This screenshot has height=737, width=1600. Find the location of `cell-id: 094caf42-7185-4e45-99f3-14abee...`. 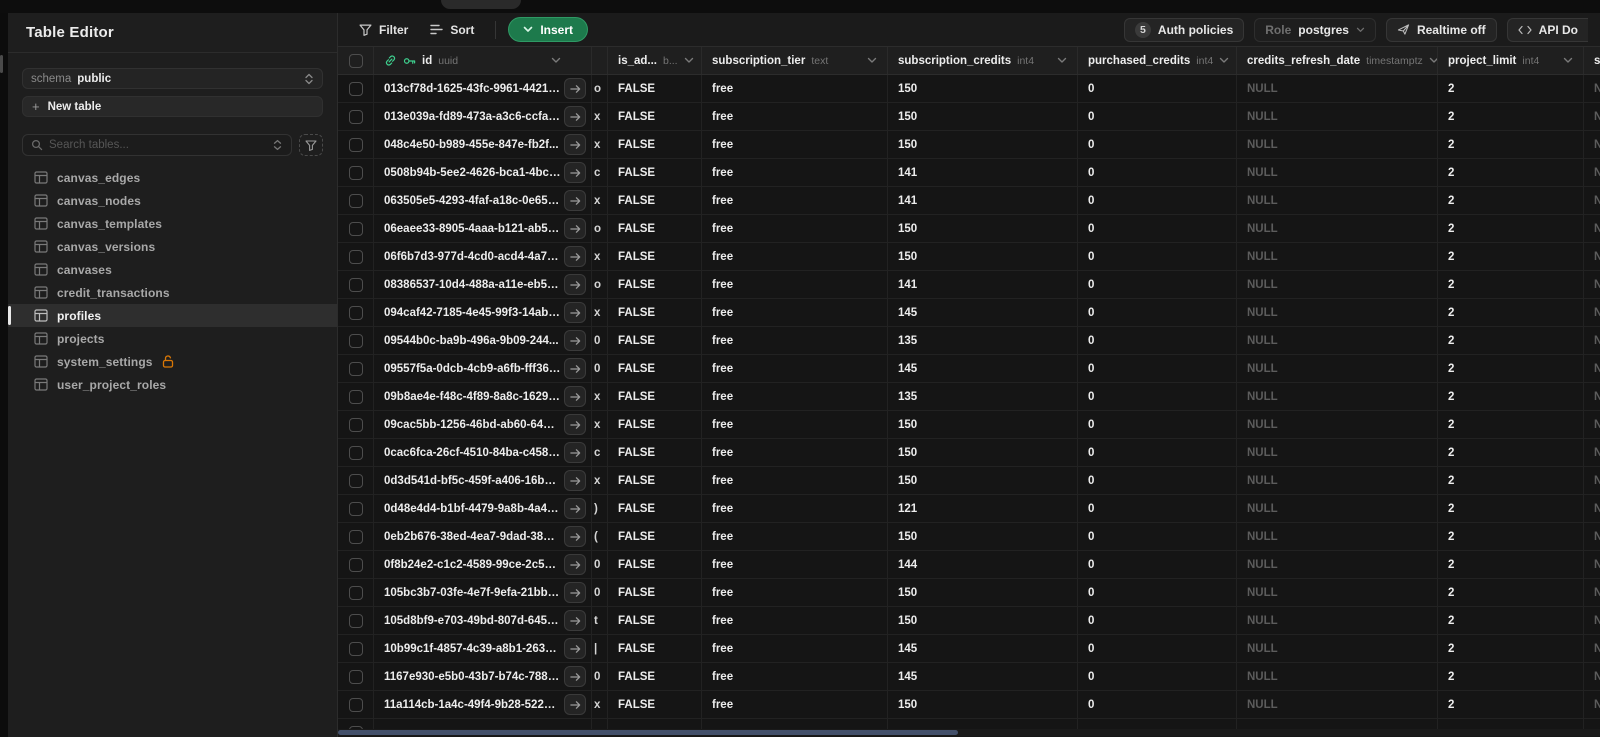

cell-id: 094caf42-7185-4e45-99f3-14abee... is located at coordinates (483, 312).